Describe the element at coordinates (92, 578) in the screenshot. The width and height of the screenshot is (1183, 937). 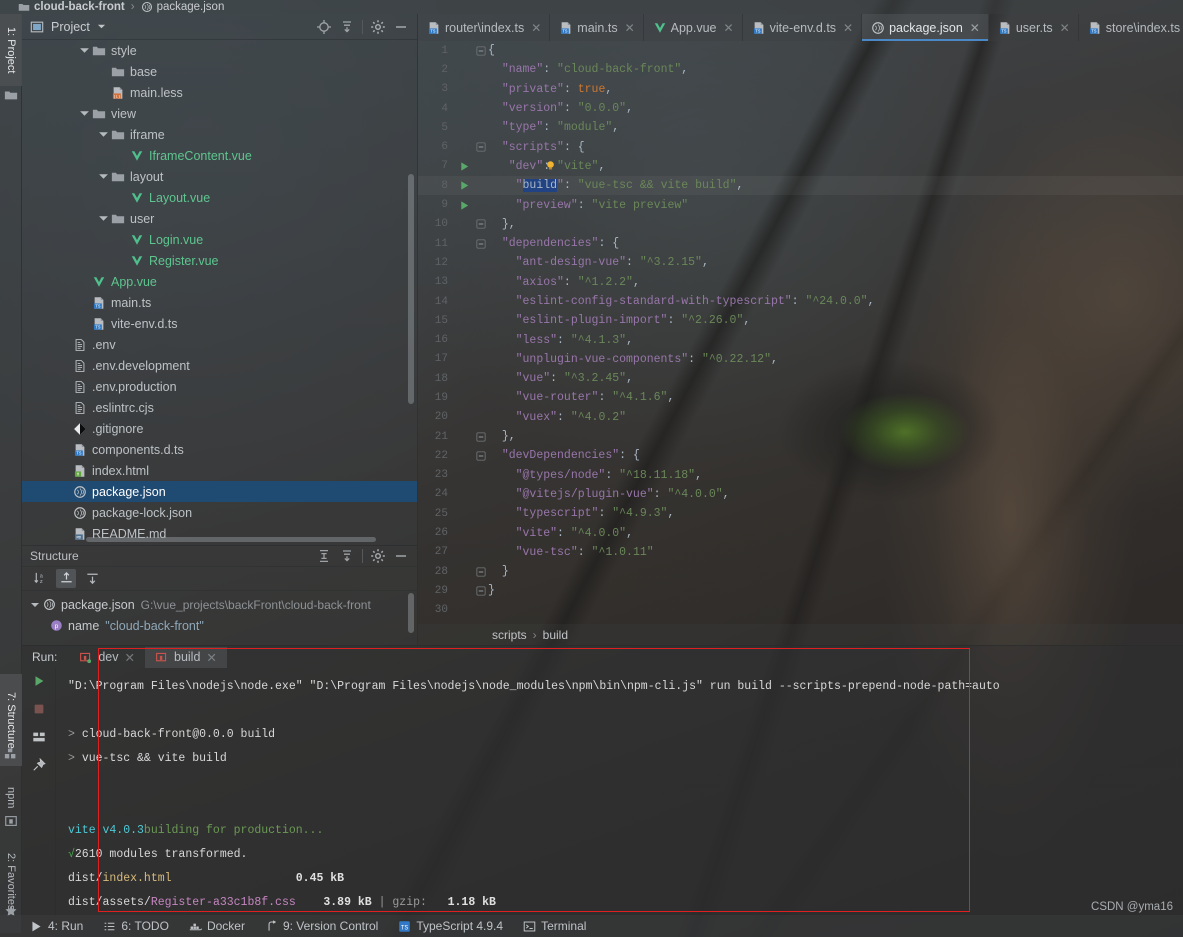
I see `scroll-to-source-icon` at that location.